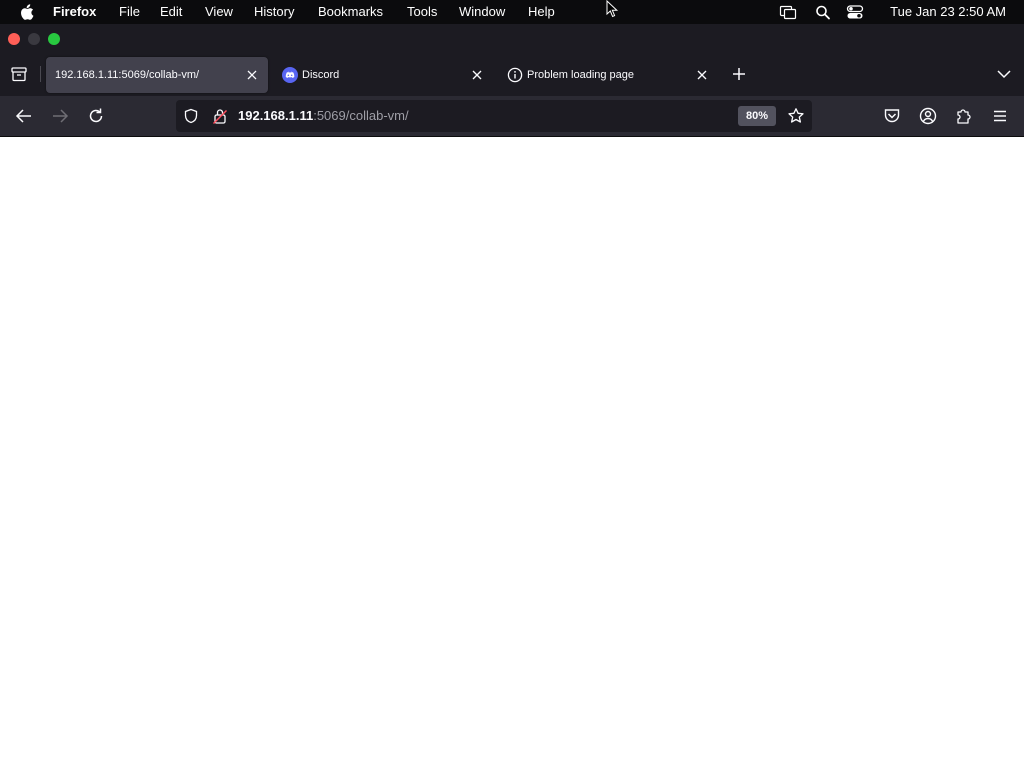  I want to click on discord-icon, so click(290, 75).